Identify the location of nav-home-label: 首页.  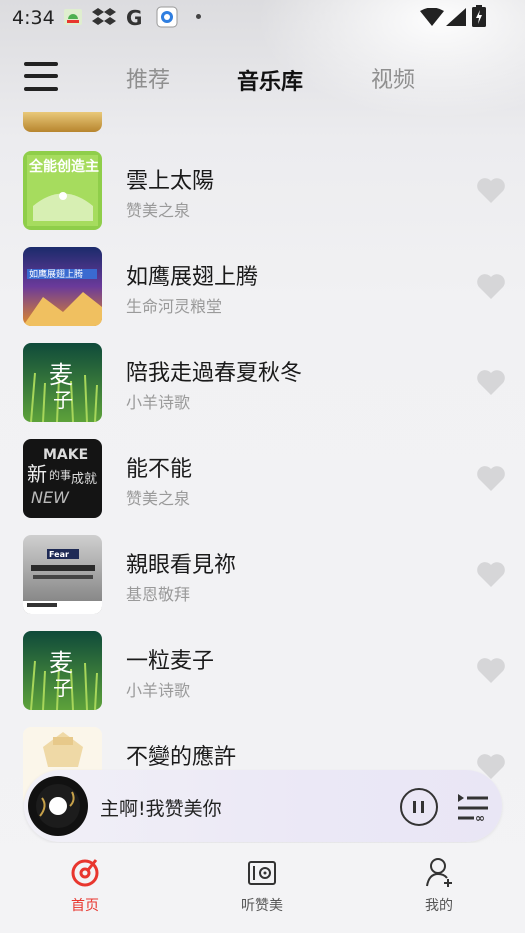
(85, 906).